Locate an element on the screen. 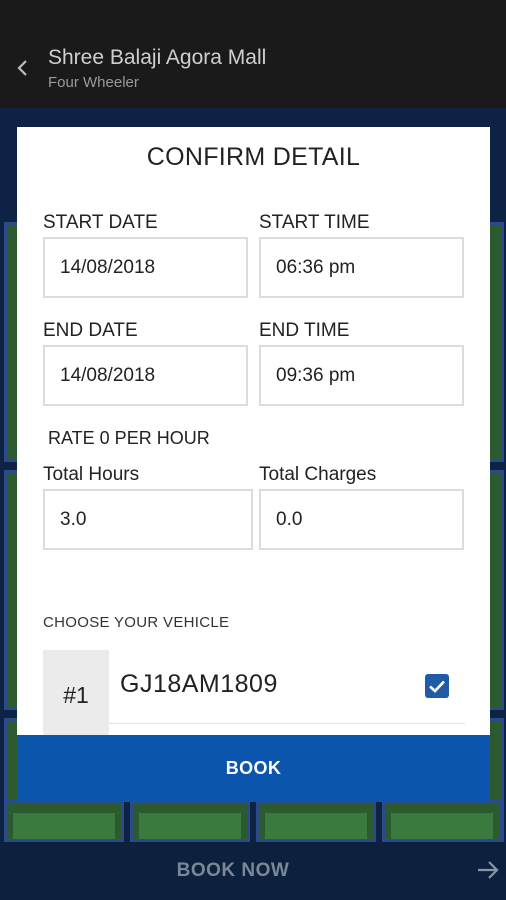 This screenshot has width=506, height=900. arrow-right-icon is located at coordinates (488, 870).